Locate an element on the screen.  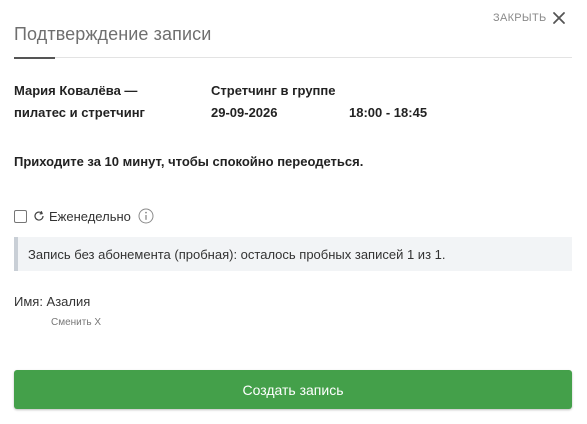
change-client-link: Сменить X is located at coordinates (76, 322).